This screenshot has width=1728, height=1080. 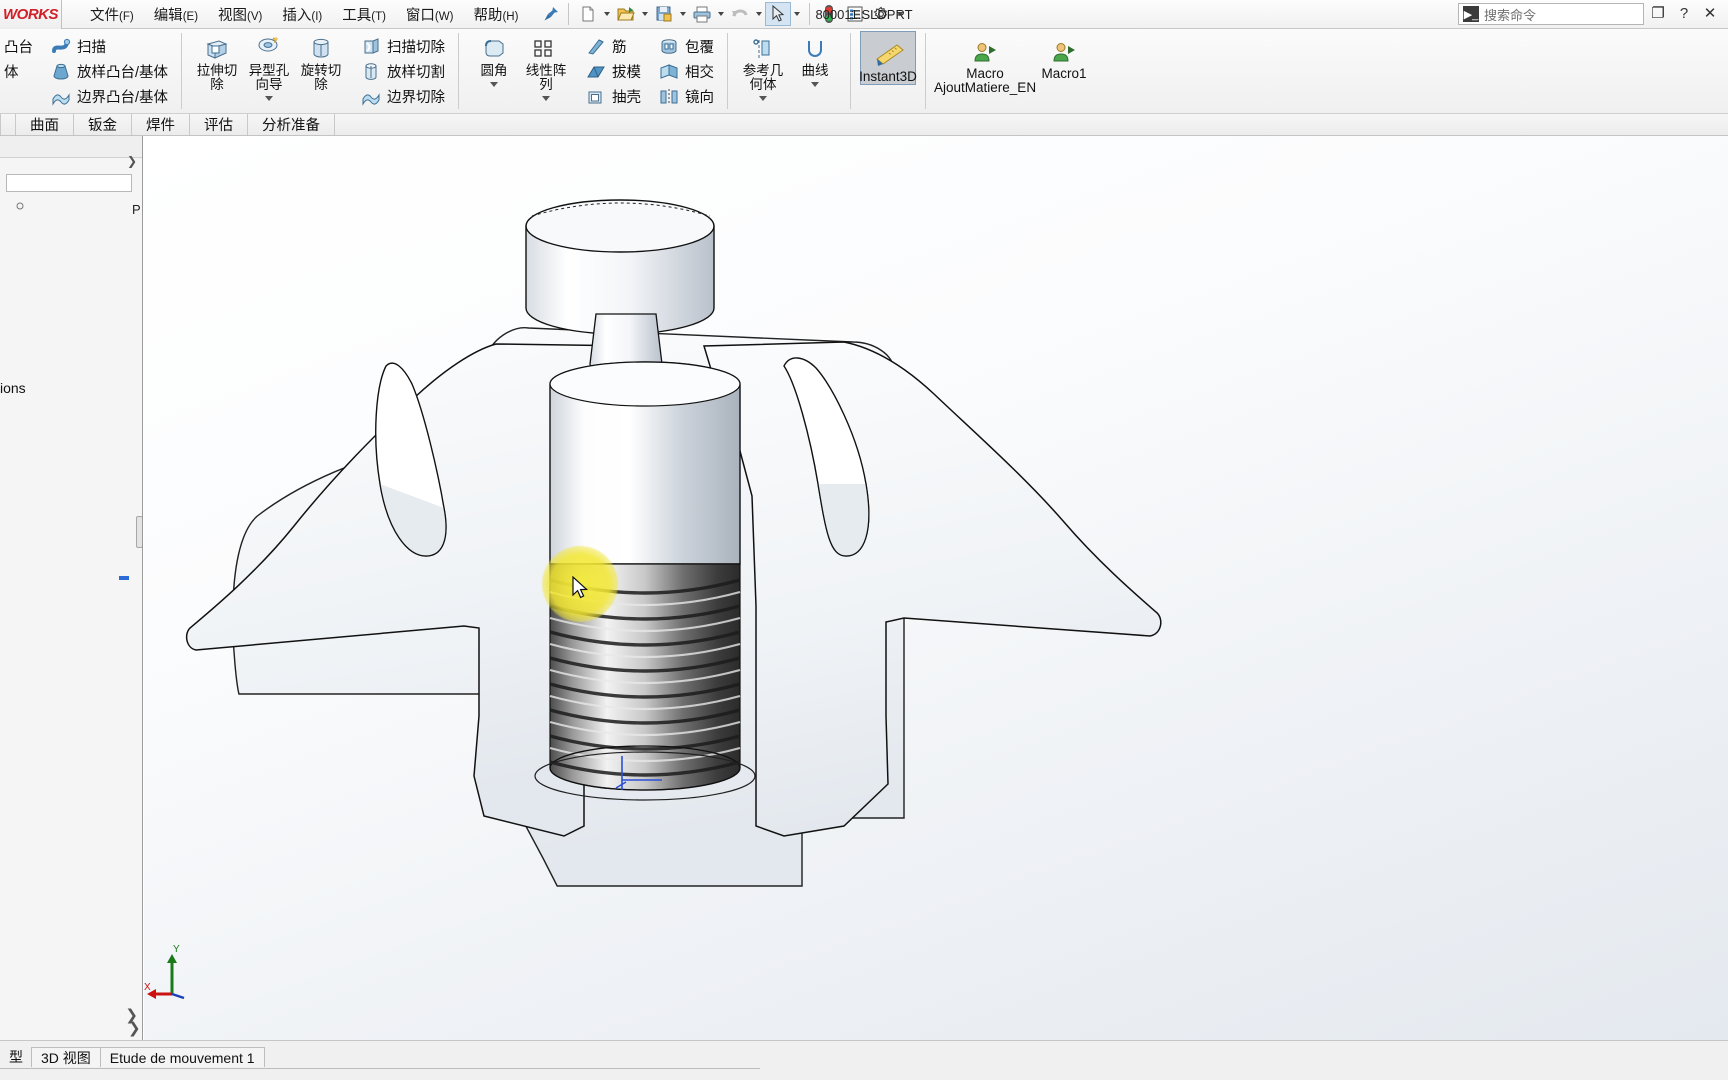 I want to click on tab-weldments: 焊件, so click(x=161, y=124).